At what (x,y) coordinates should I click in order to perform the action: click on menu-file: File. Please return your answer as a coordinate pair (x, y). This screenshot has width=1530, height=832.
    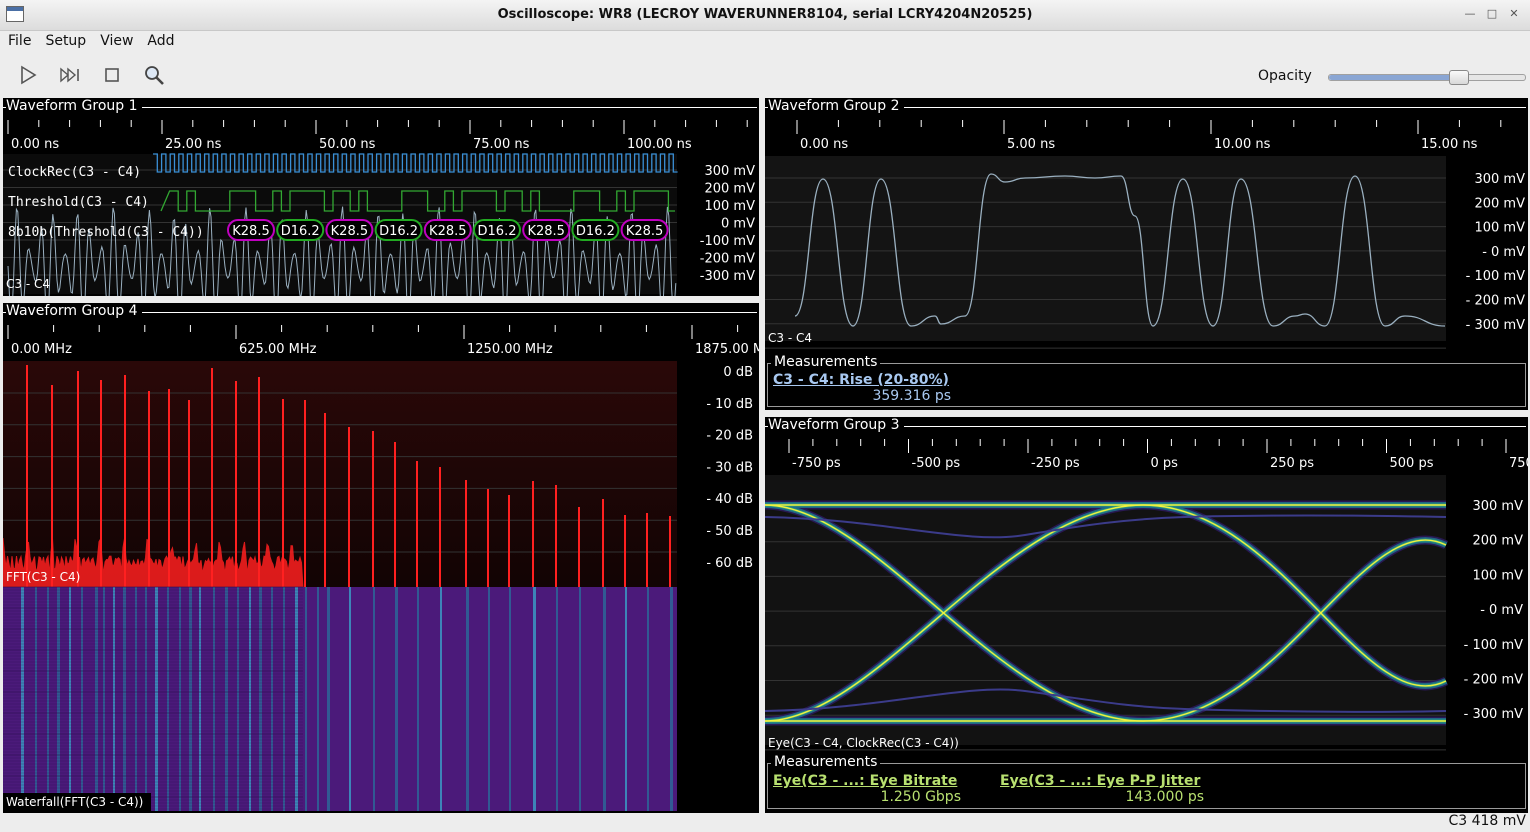
    Looking at the image, I should click on (18, 40).